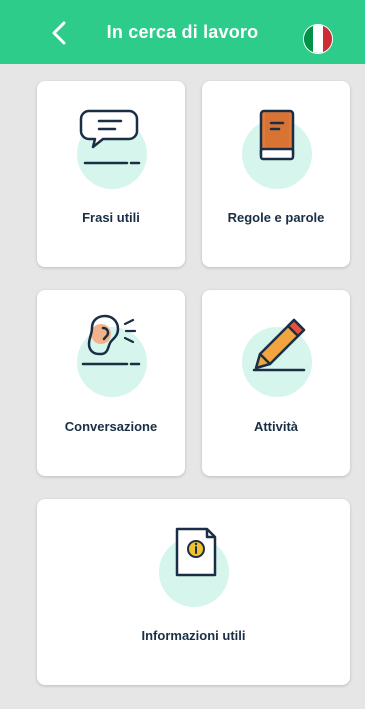 This screenshot has width=365, height=709. What do you see at coordinates (318, 39) in the screenshot?
I see `language-flag-button` at bounding box center [318, 39].